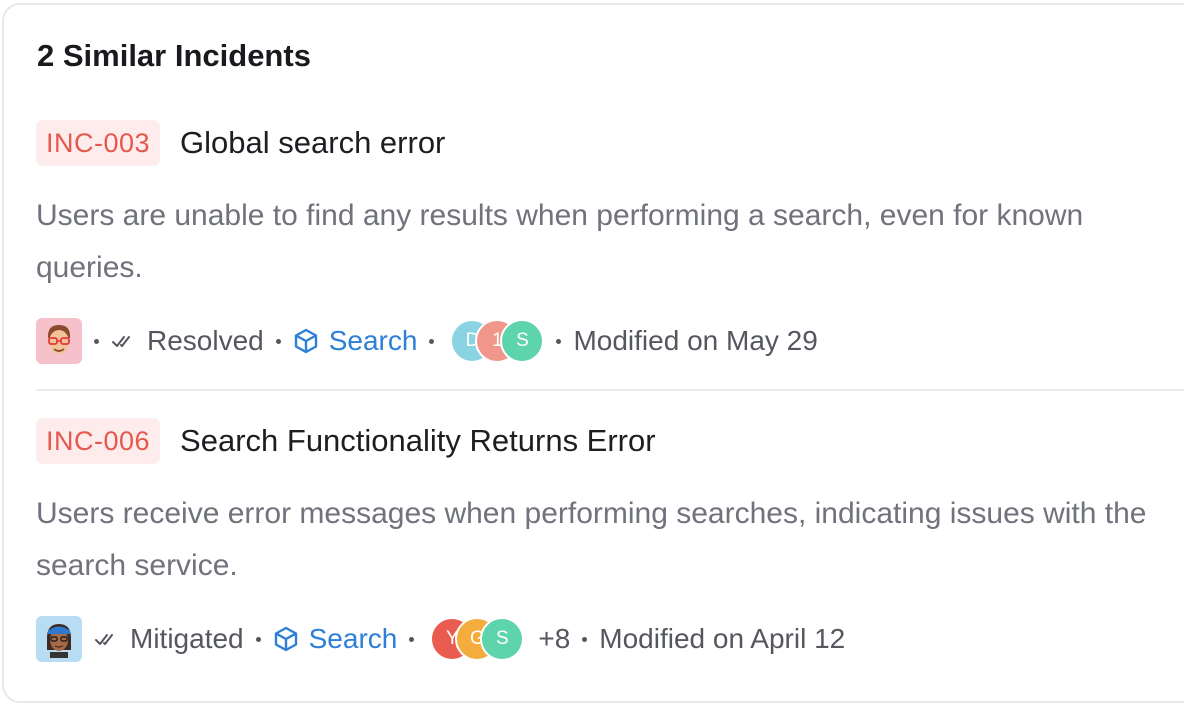 This screenshot has width=1184, height=708. What do you see at coordinates (722, 638) in the screenshot?
I see `modified-date: Modified on April 12` at bounding box center [722, 638].